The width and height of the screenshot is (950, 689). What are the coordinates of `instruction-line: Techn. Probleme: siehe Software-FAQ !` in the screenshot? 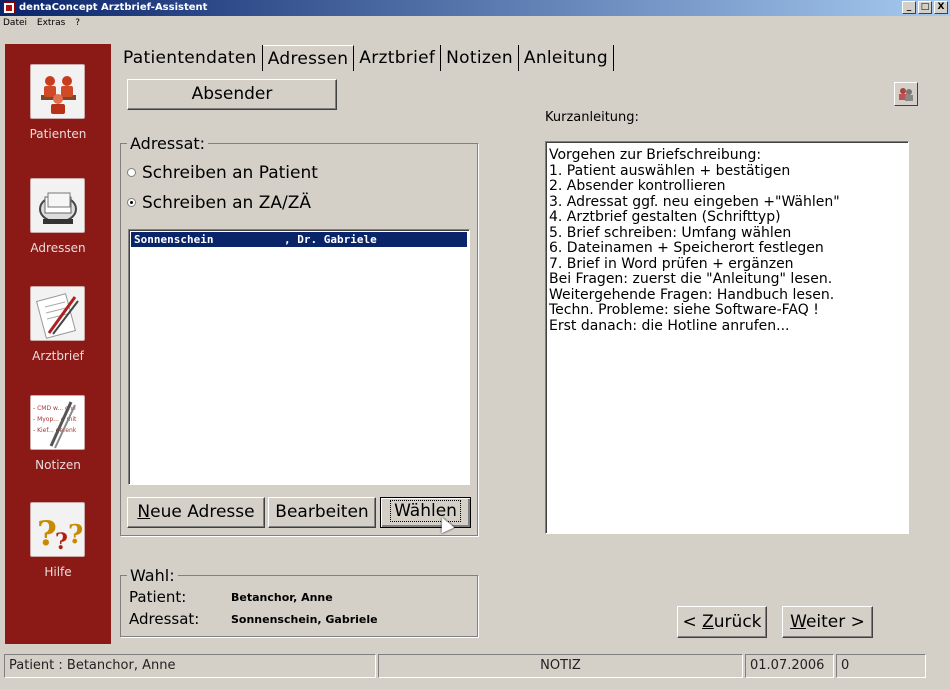 It's located at (684, 310).